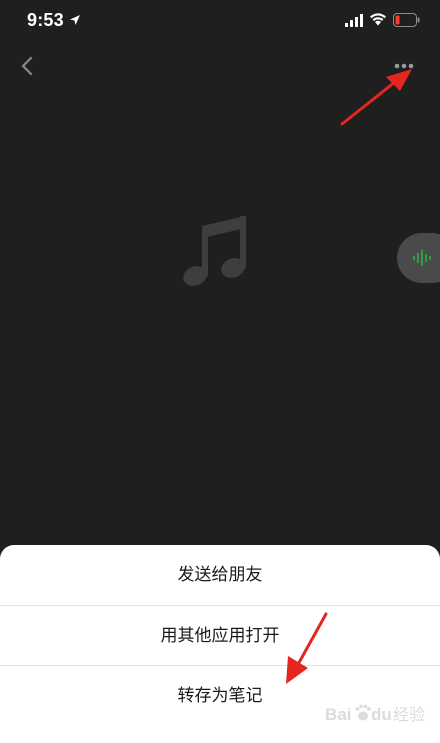 The image size is (440, 743). Describe the element at coordinates (422, 258) in the screenshot. I see `voice-wave-icon` at that location.